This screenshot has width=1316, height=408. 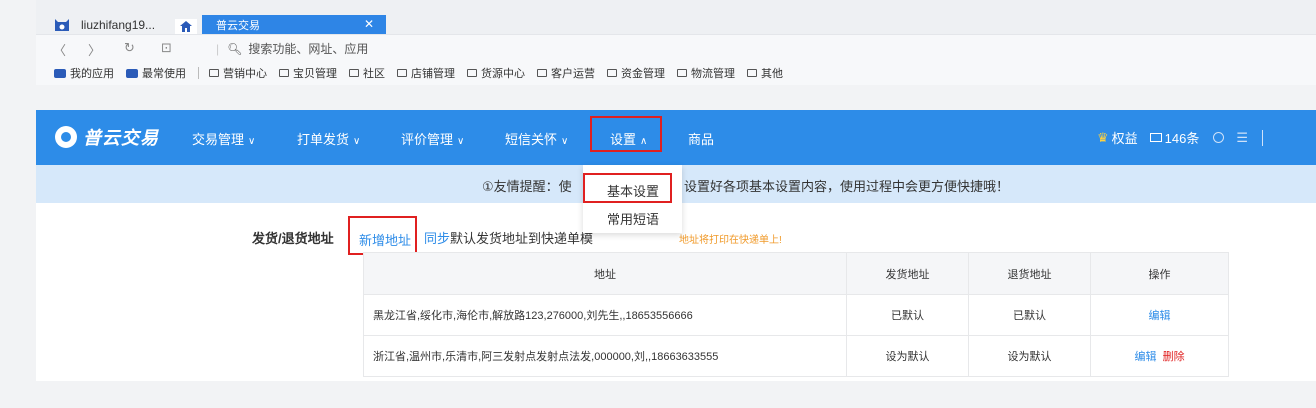 I want to click on ship-default-status: 已默认, so click(x=907, y=315).